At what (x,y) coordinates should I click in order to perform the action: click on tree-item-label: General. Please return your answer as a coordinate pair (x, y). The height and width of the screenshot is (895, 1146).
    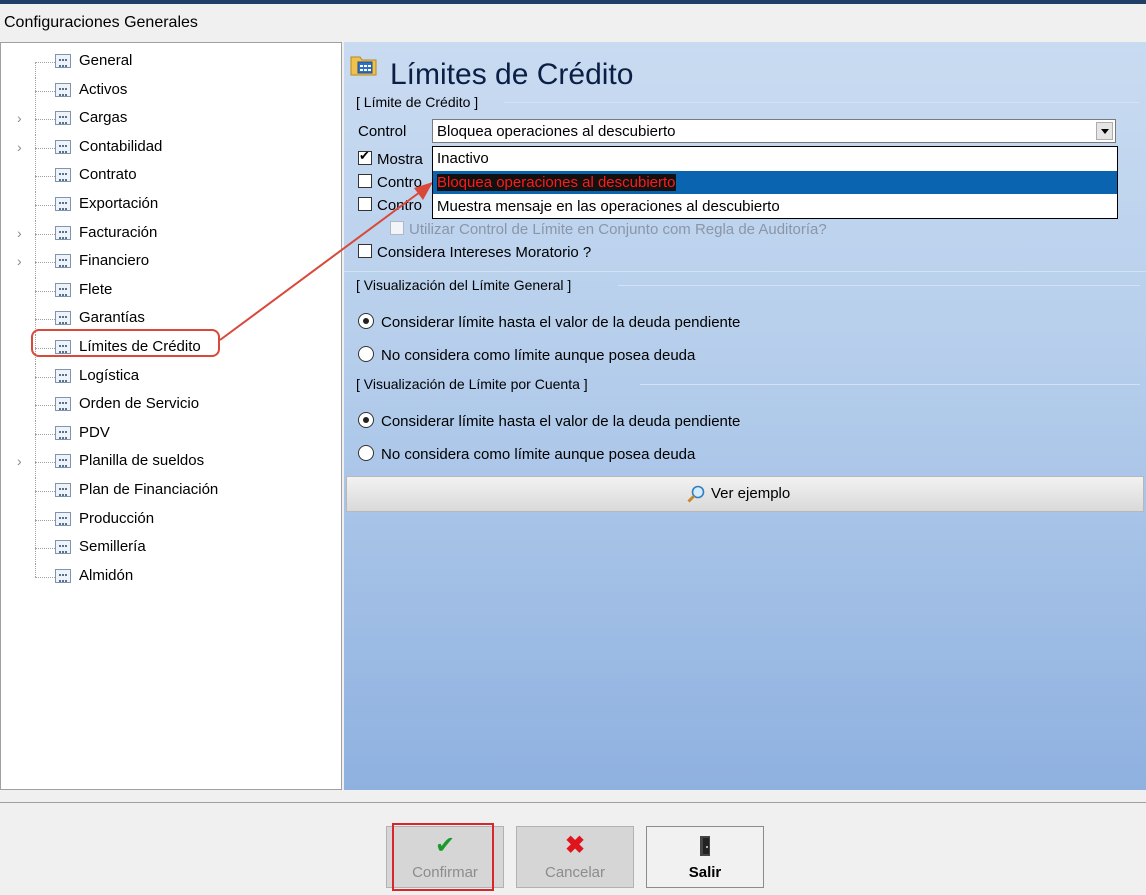
    Looking at the image, I should click on (106, 60).